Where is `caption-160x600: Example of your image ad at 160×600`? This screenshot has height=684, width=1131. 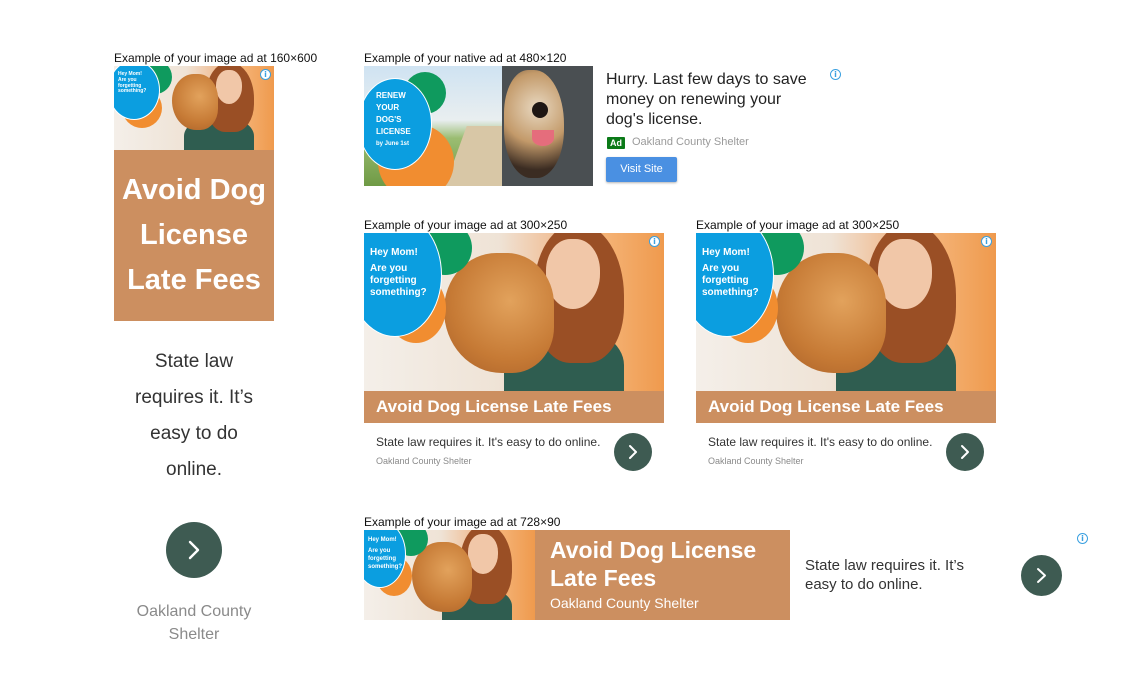
caption-160x600: Example of your image ad at 160×600 is located at coordinates (216, 58).